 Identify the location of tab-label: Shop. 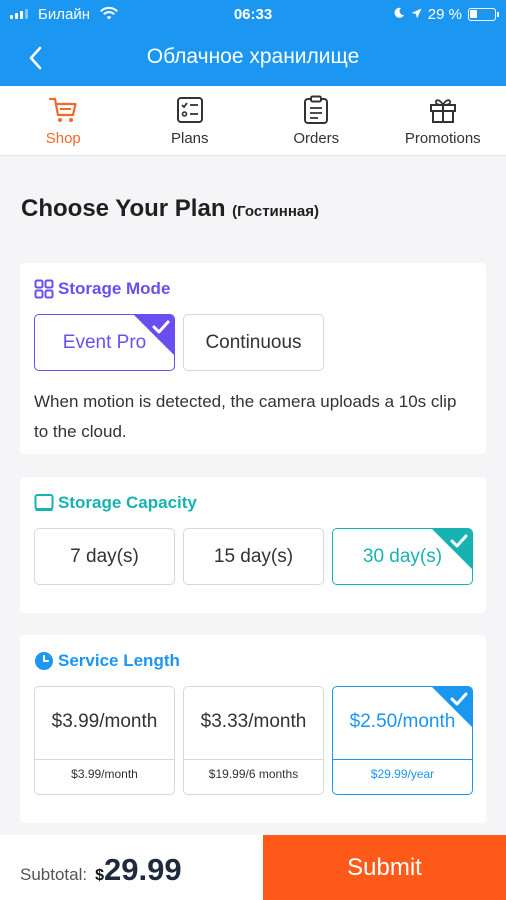
(63, 138).